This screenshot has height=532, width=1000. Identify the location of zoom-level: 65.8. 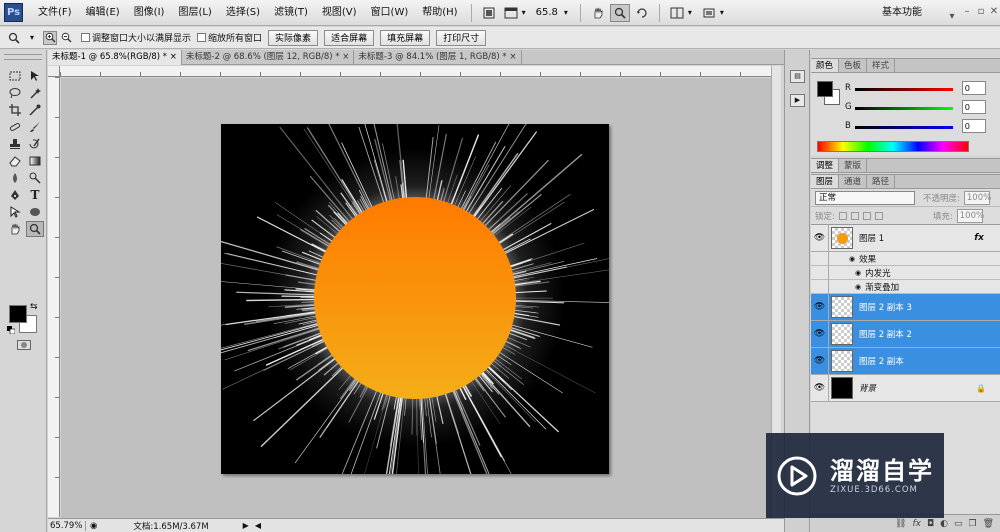
(547, 12).